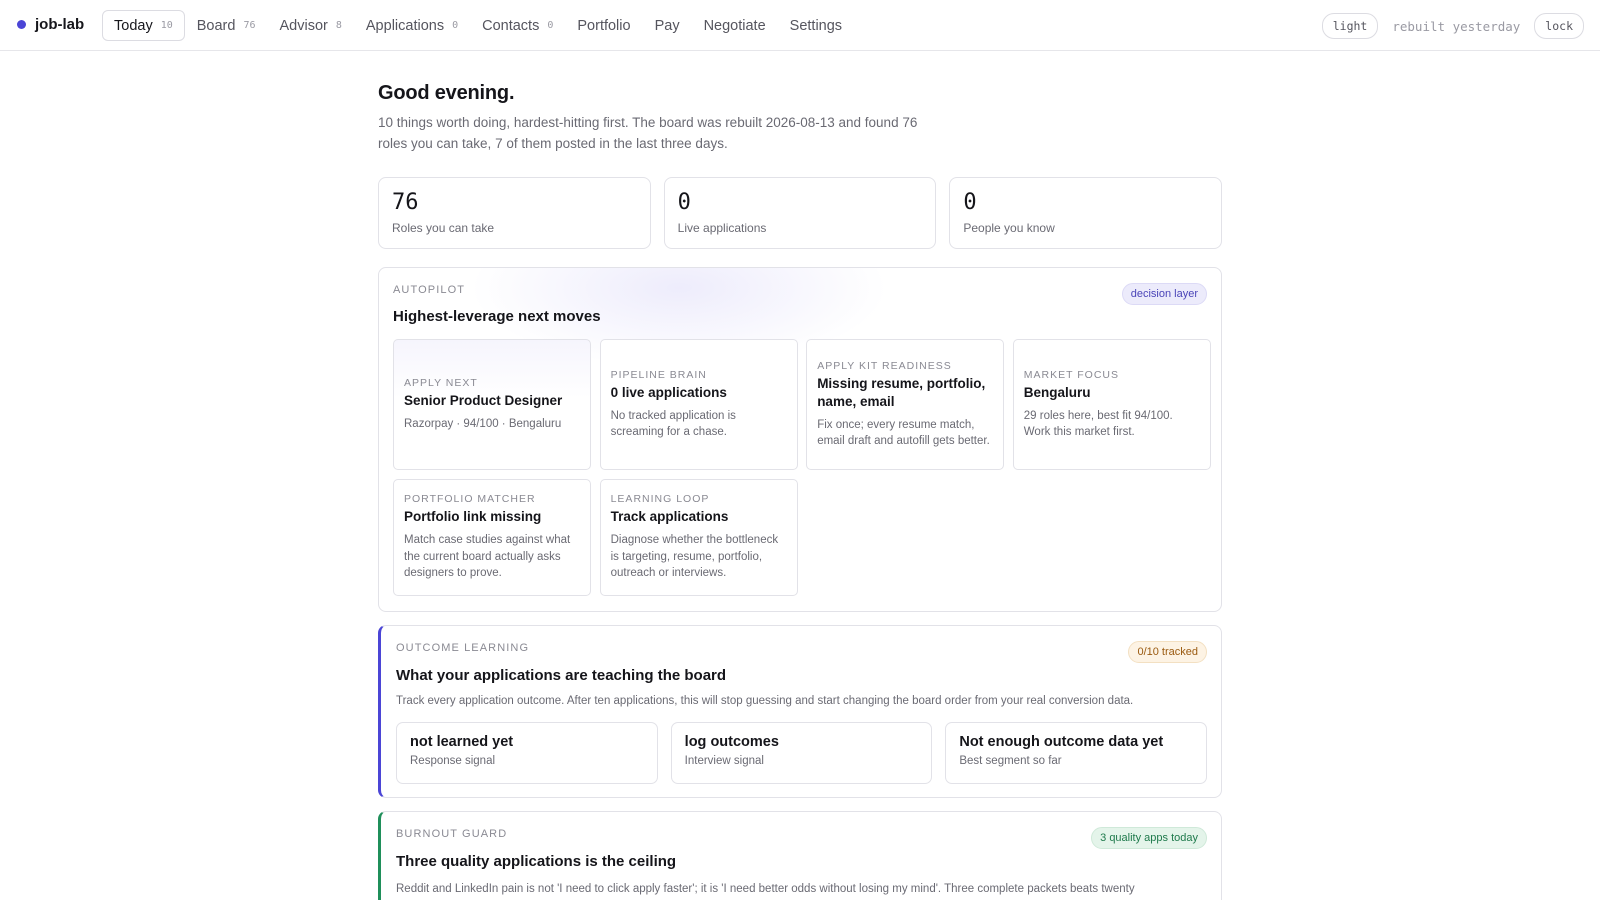 Image resolution: width=1600 pixels, height=900 pixels. I want to click on signal-label: Interview signal, so click(724, 761).